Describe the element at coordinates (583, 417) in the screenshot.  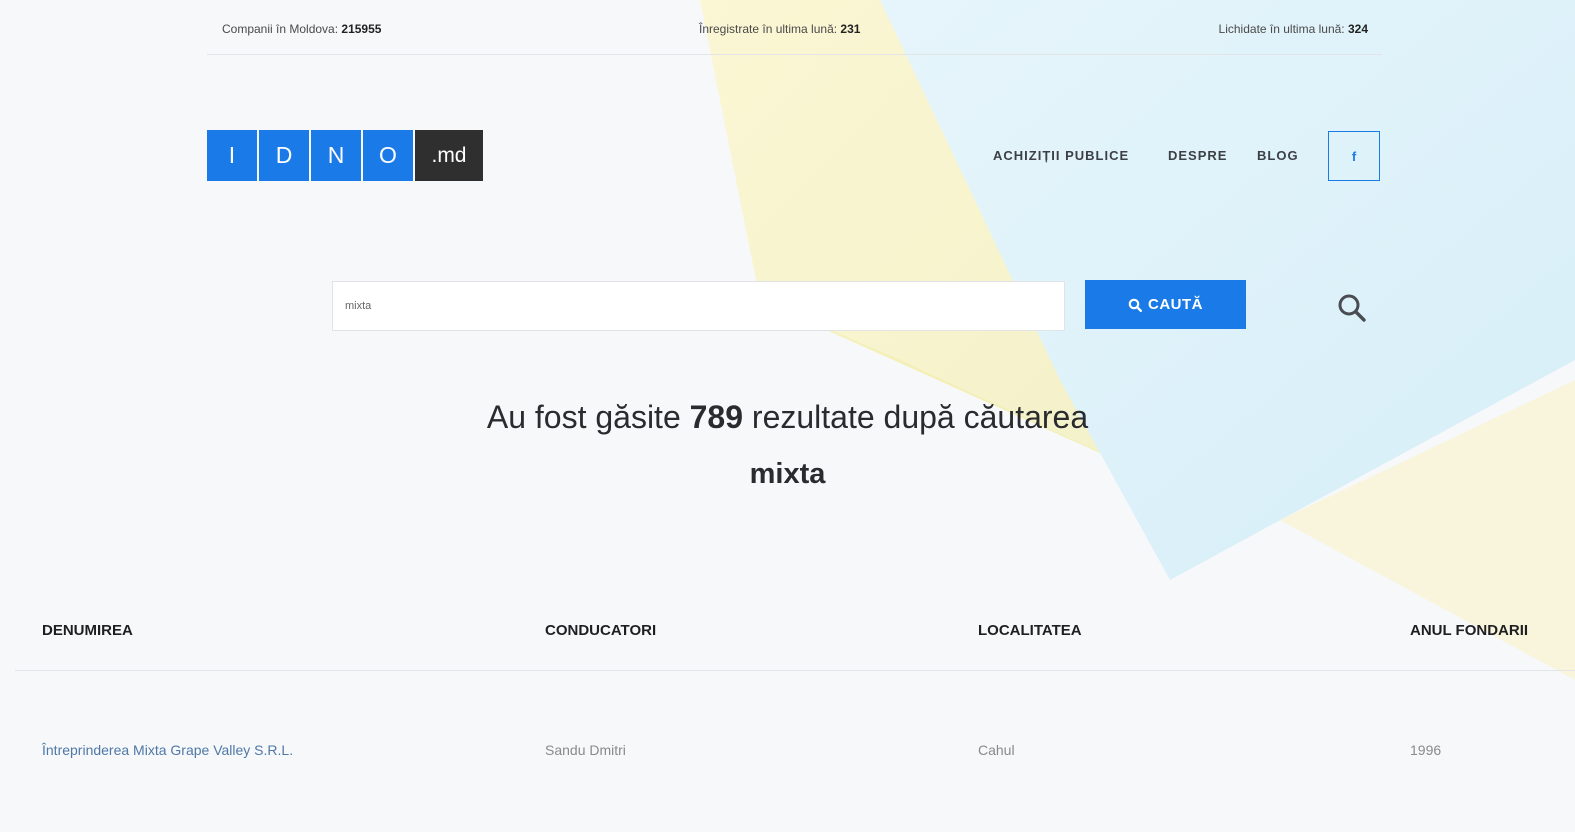
I see `results-prefix: Au fost găsite` at that location.